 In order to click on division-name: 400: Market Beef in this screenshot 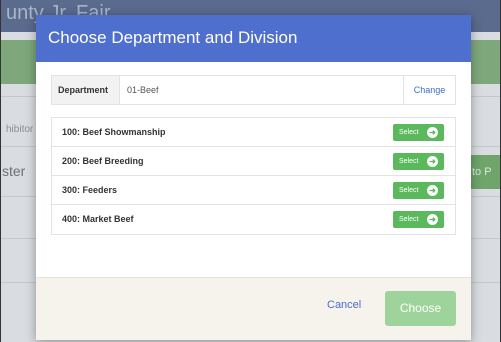, I will do `click(98, 219)`.